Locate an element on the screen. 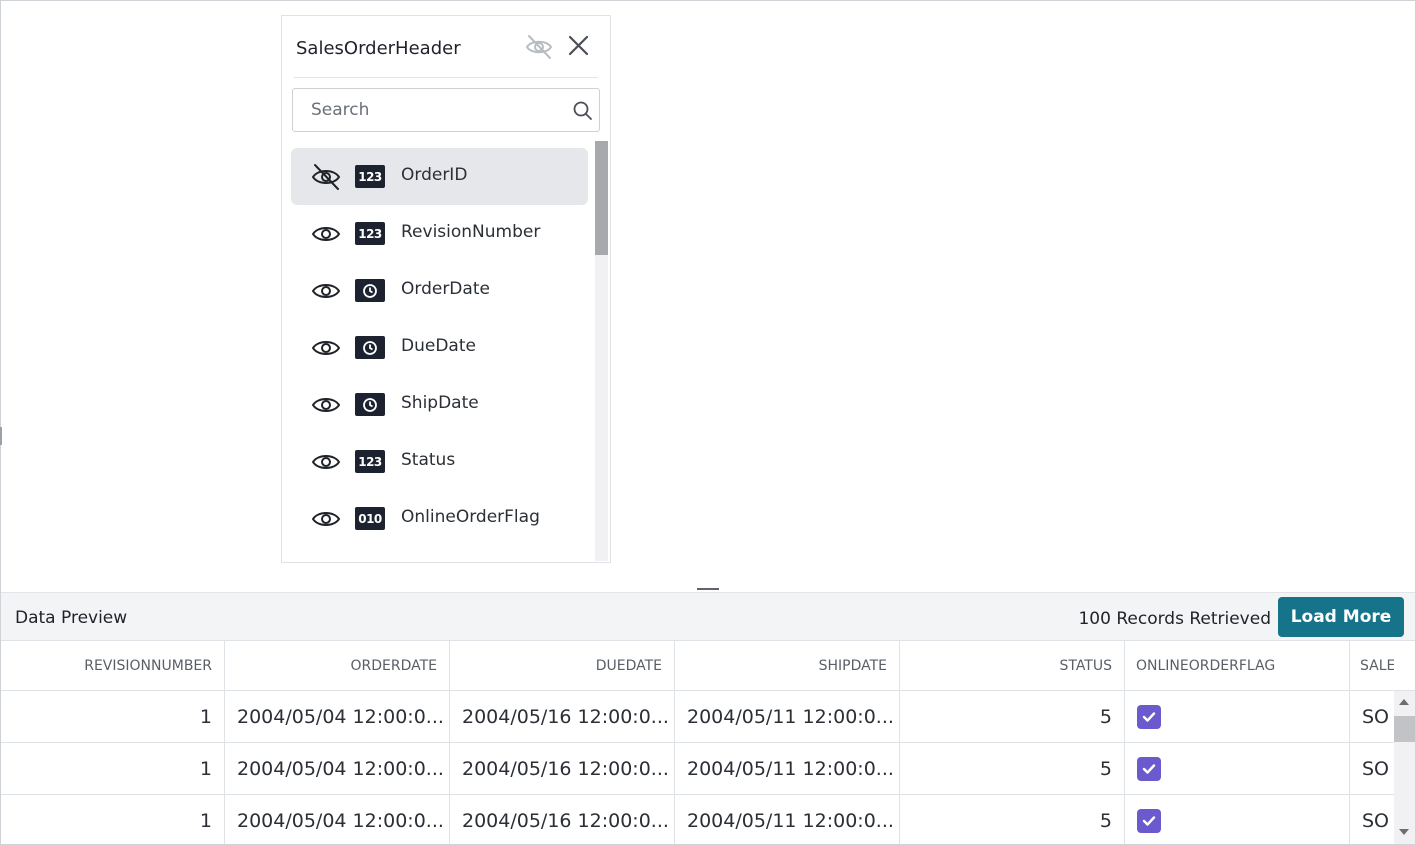 This screenshot has height=845, width=1416. edge-resize-handle is located at coordinates (1, 436).